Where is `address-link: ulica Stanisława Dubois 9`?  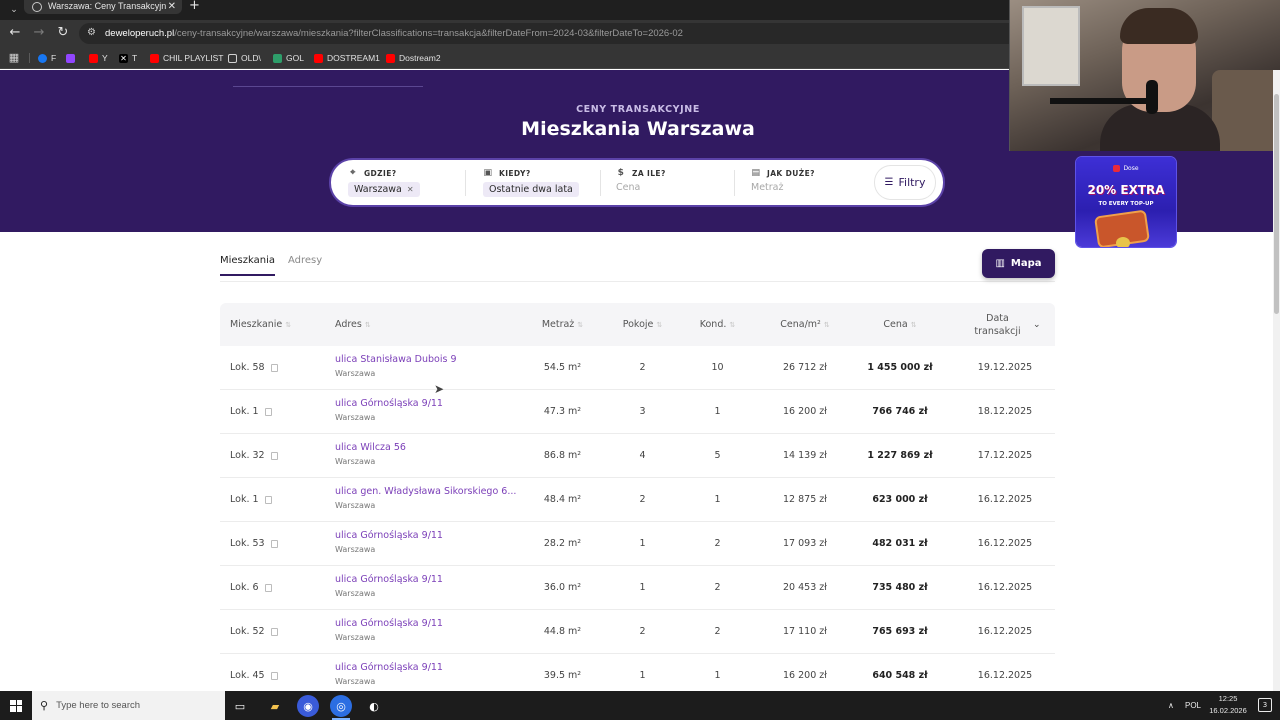 address-link: ulica Stanisława Dubois 9 is located at coordinates (427, 359).